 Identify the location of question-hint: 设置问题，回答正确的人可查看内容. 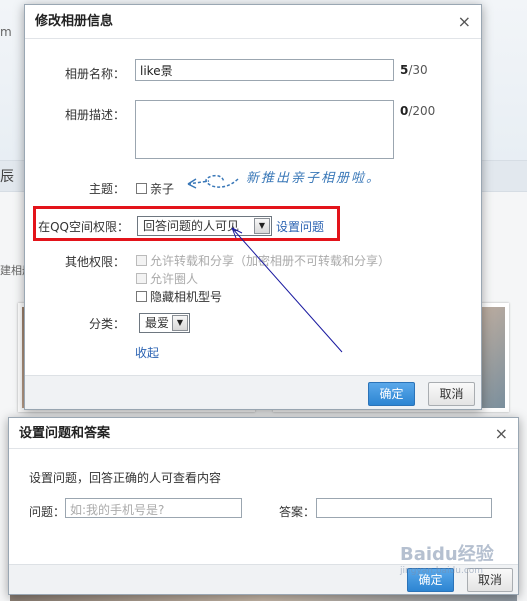
(125, 478).